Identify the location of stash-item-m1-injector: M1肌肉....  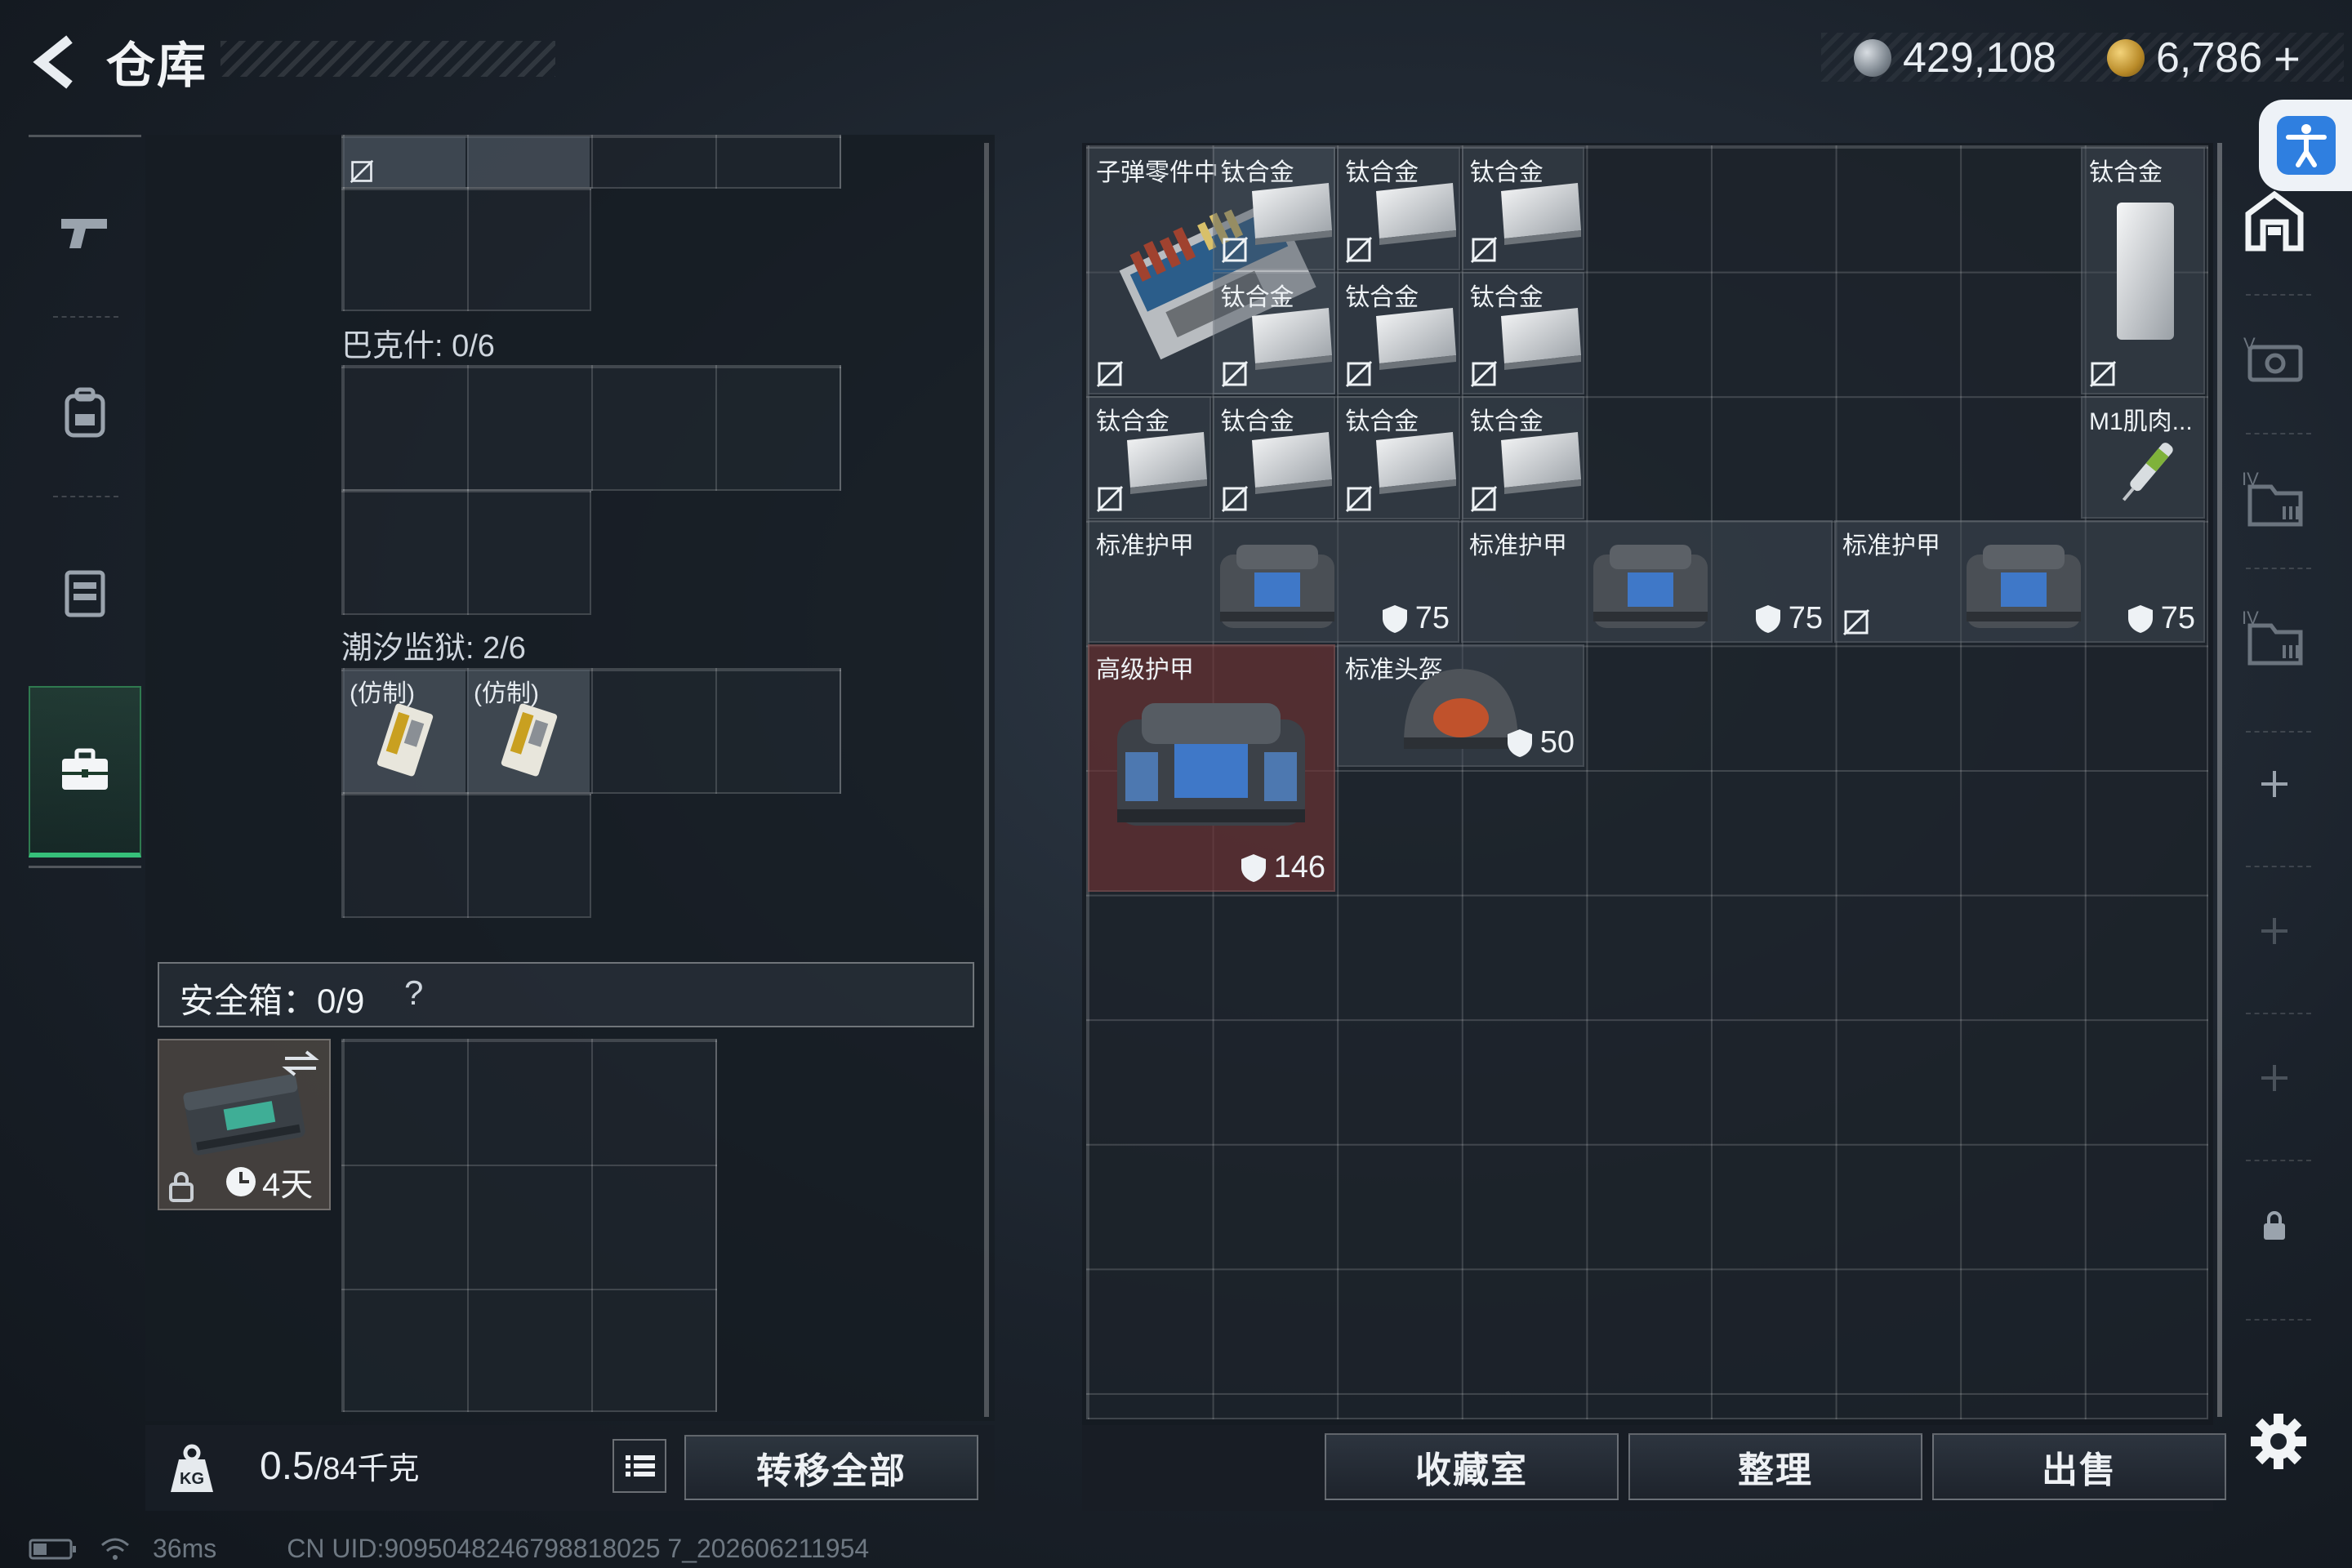
(2143, 458).